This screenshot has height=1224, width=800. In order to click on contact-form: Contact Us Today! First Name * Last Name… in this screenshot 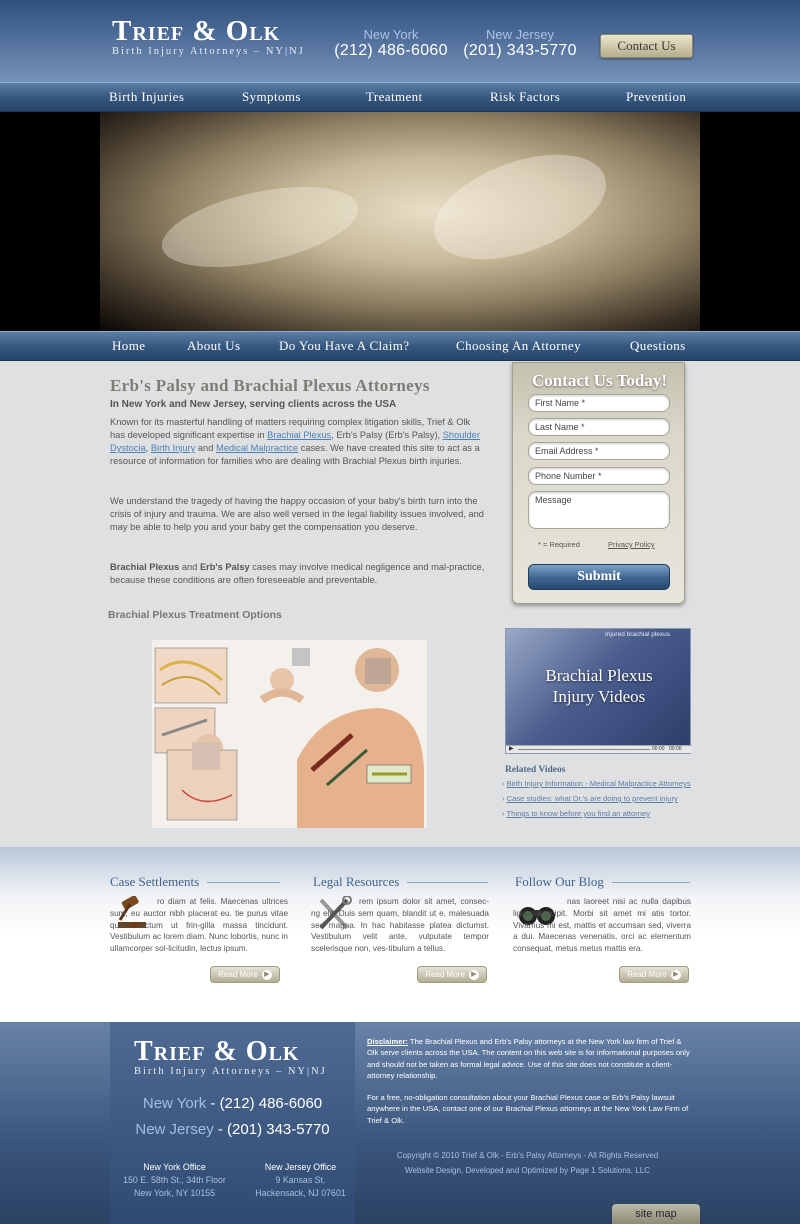, I will do `click(598, 483)`.